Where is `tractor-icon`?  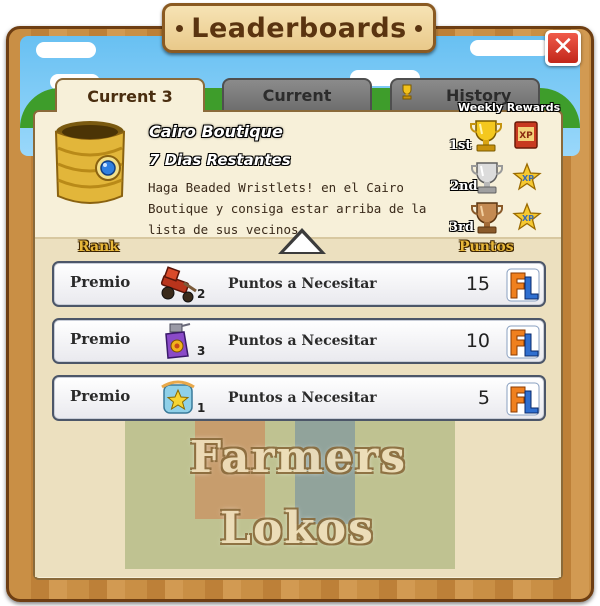 tractor-icon is located at coordinates (178, 284).